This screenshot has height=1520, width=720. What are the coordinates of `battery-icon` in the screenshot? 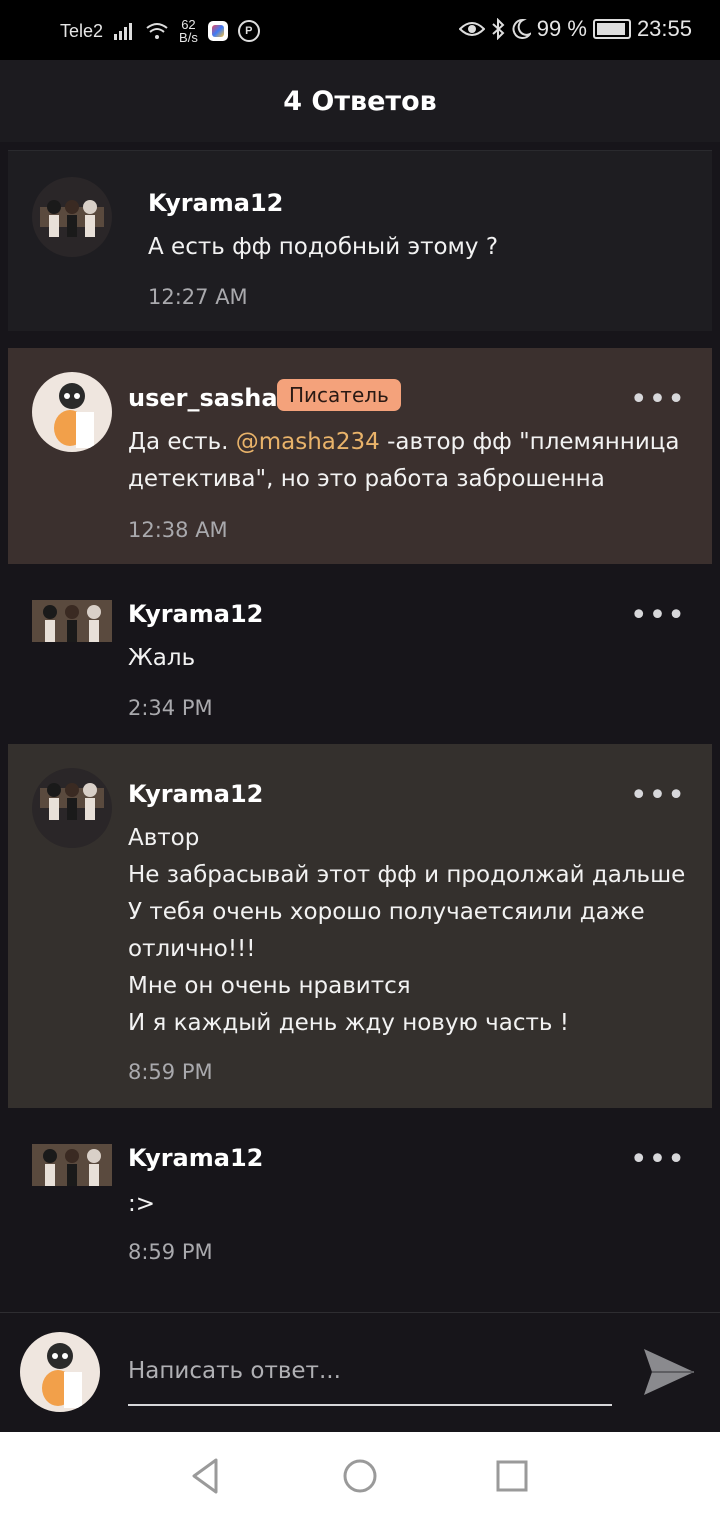 It's located at (611, 29).